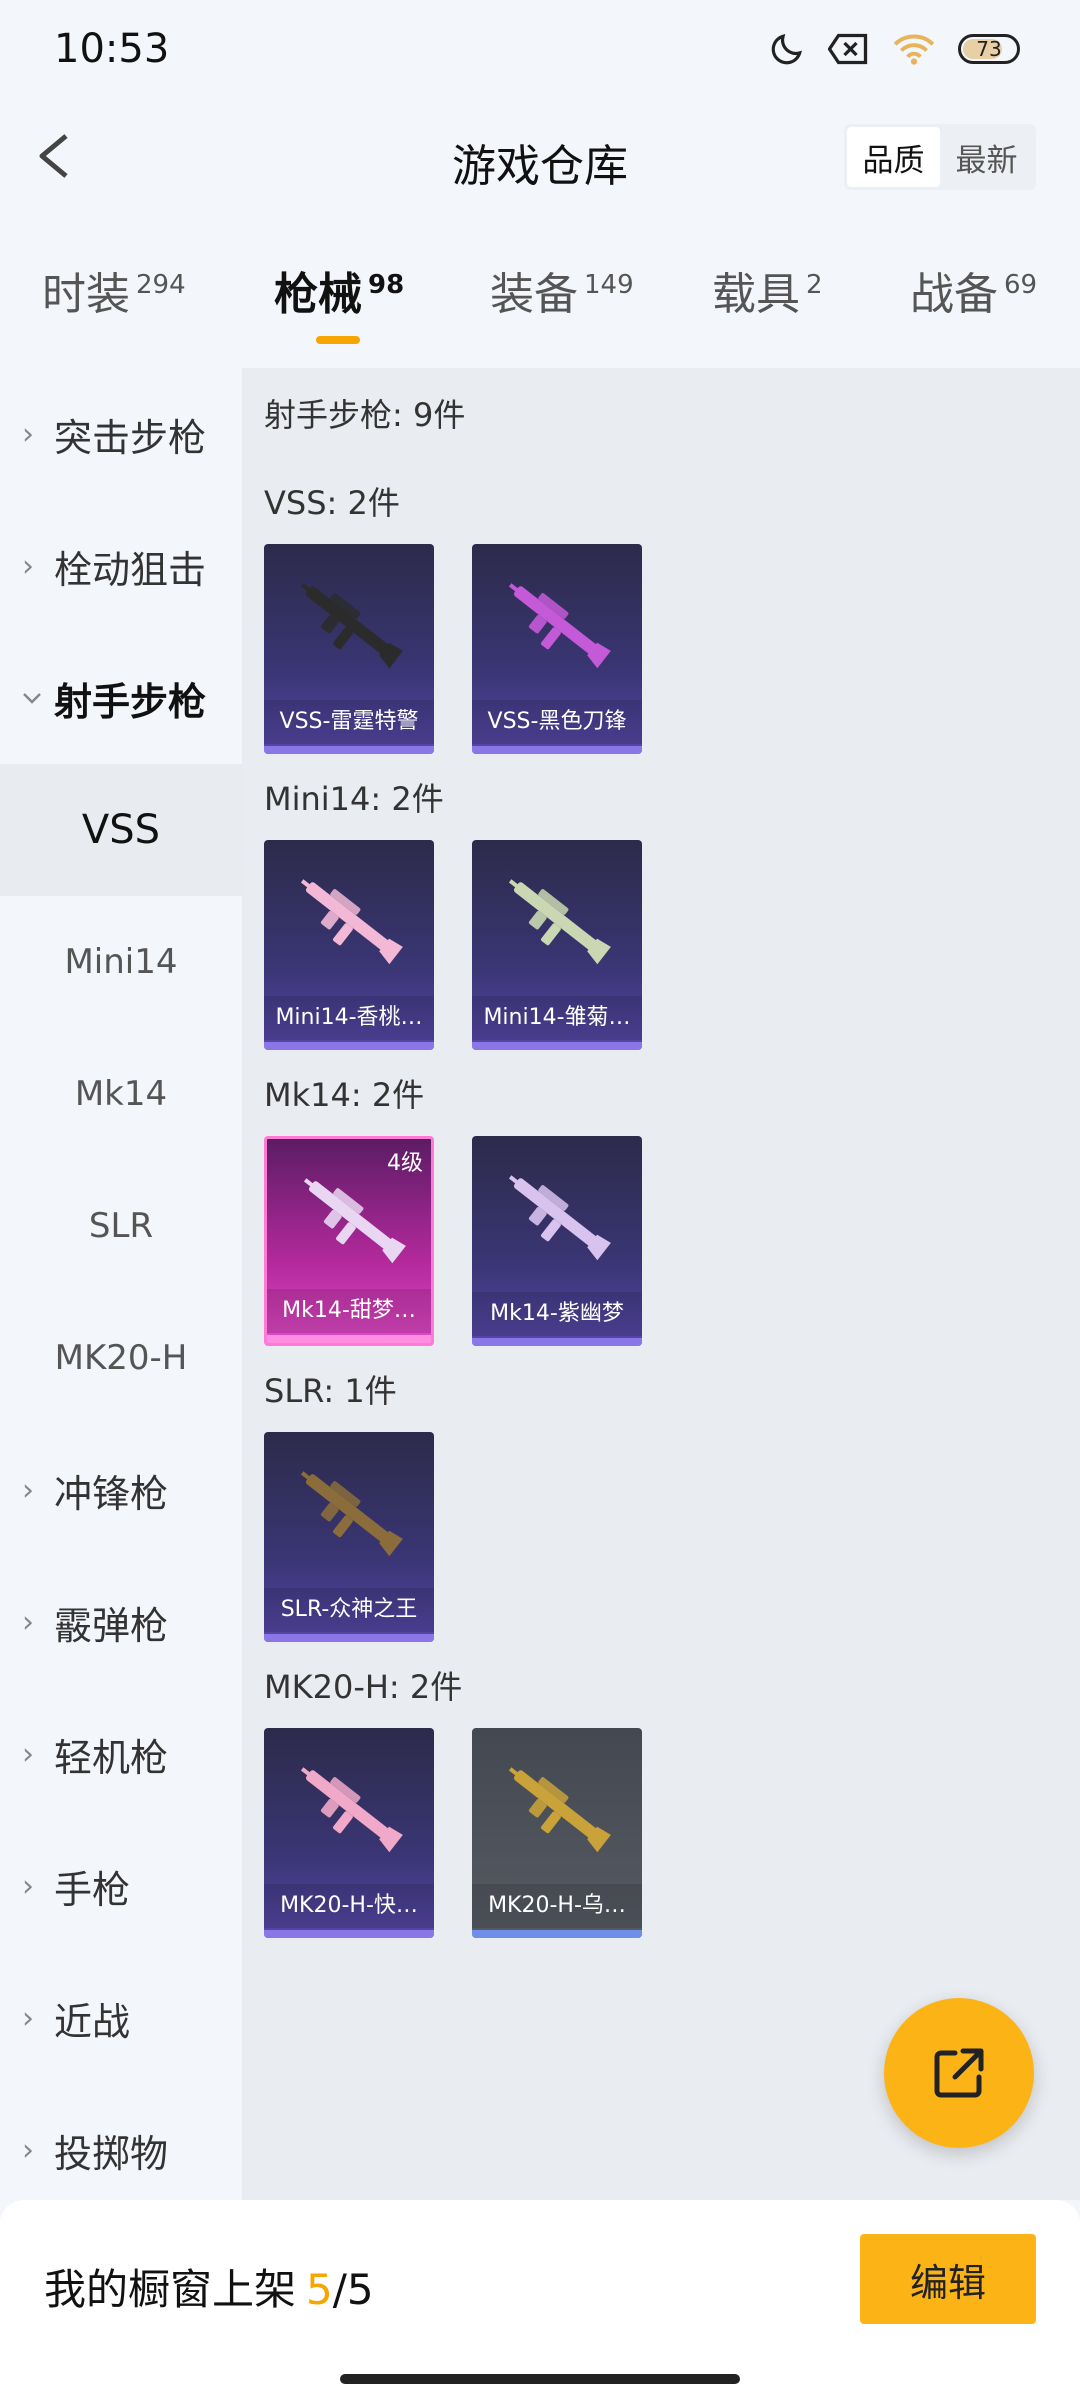  I want to click on share-external-icon, so click(959, 2073).